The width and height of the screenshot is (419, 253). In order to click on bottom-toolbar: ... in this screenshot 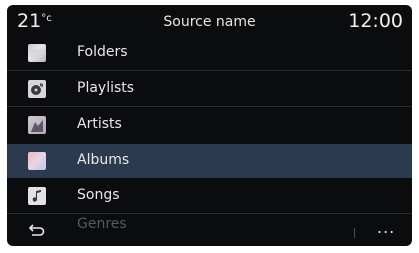, I will do `click(209, 230)`.